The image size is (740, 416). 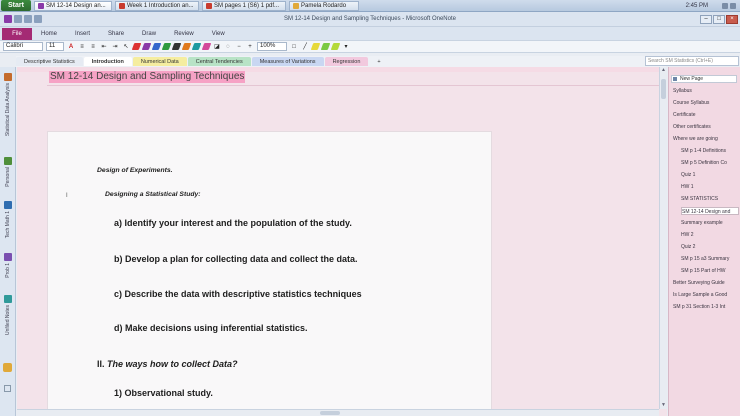 I want to click on page-list-item: Syllabus, so click(x=706, y=91).